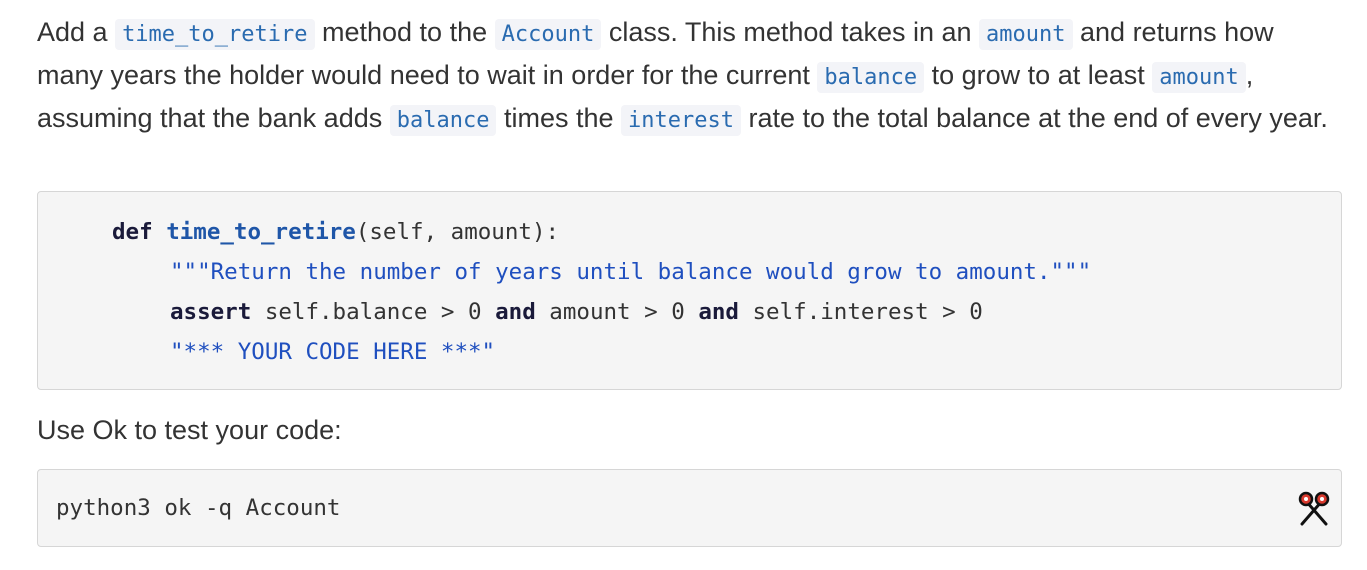 Image resolution: width=1367 pixels, height=570 pixels. What do you see at coordinates (76, 32) in the screenshot?
I see `intro-text-1: Add a` at bounding box center [76, 32].